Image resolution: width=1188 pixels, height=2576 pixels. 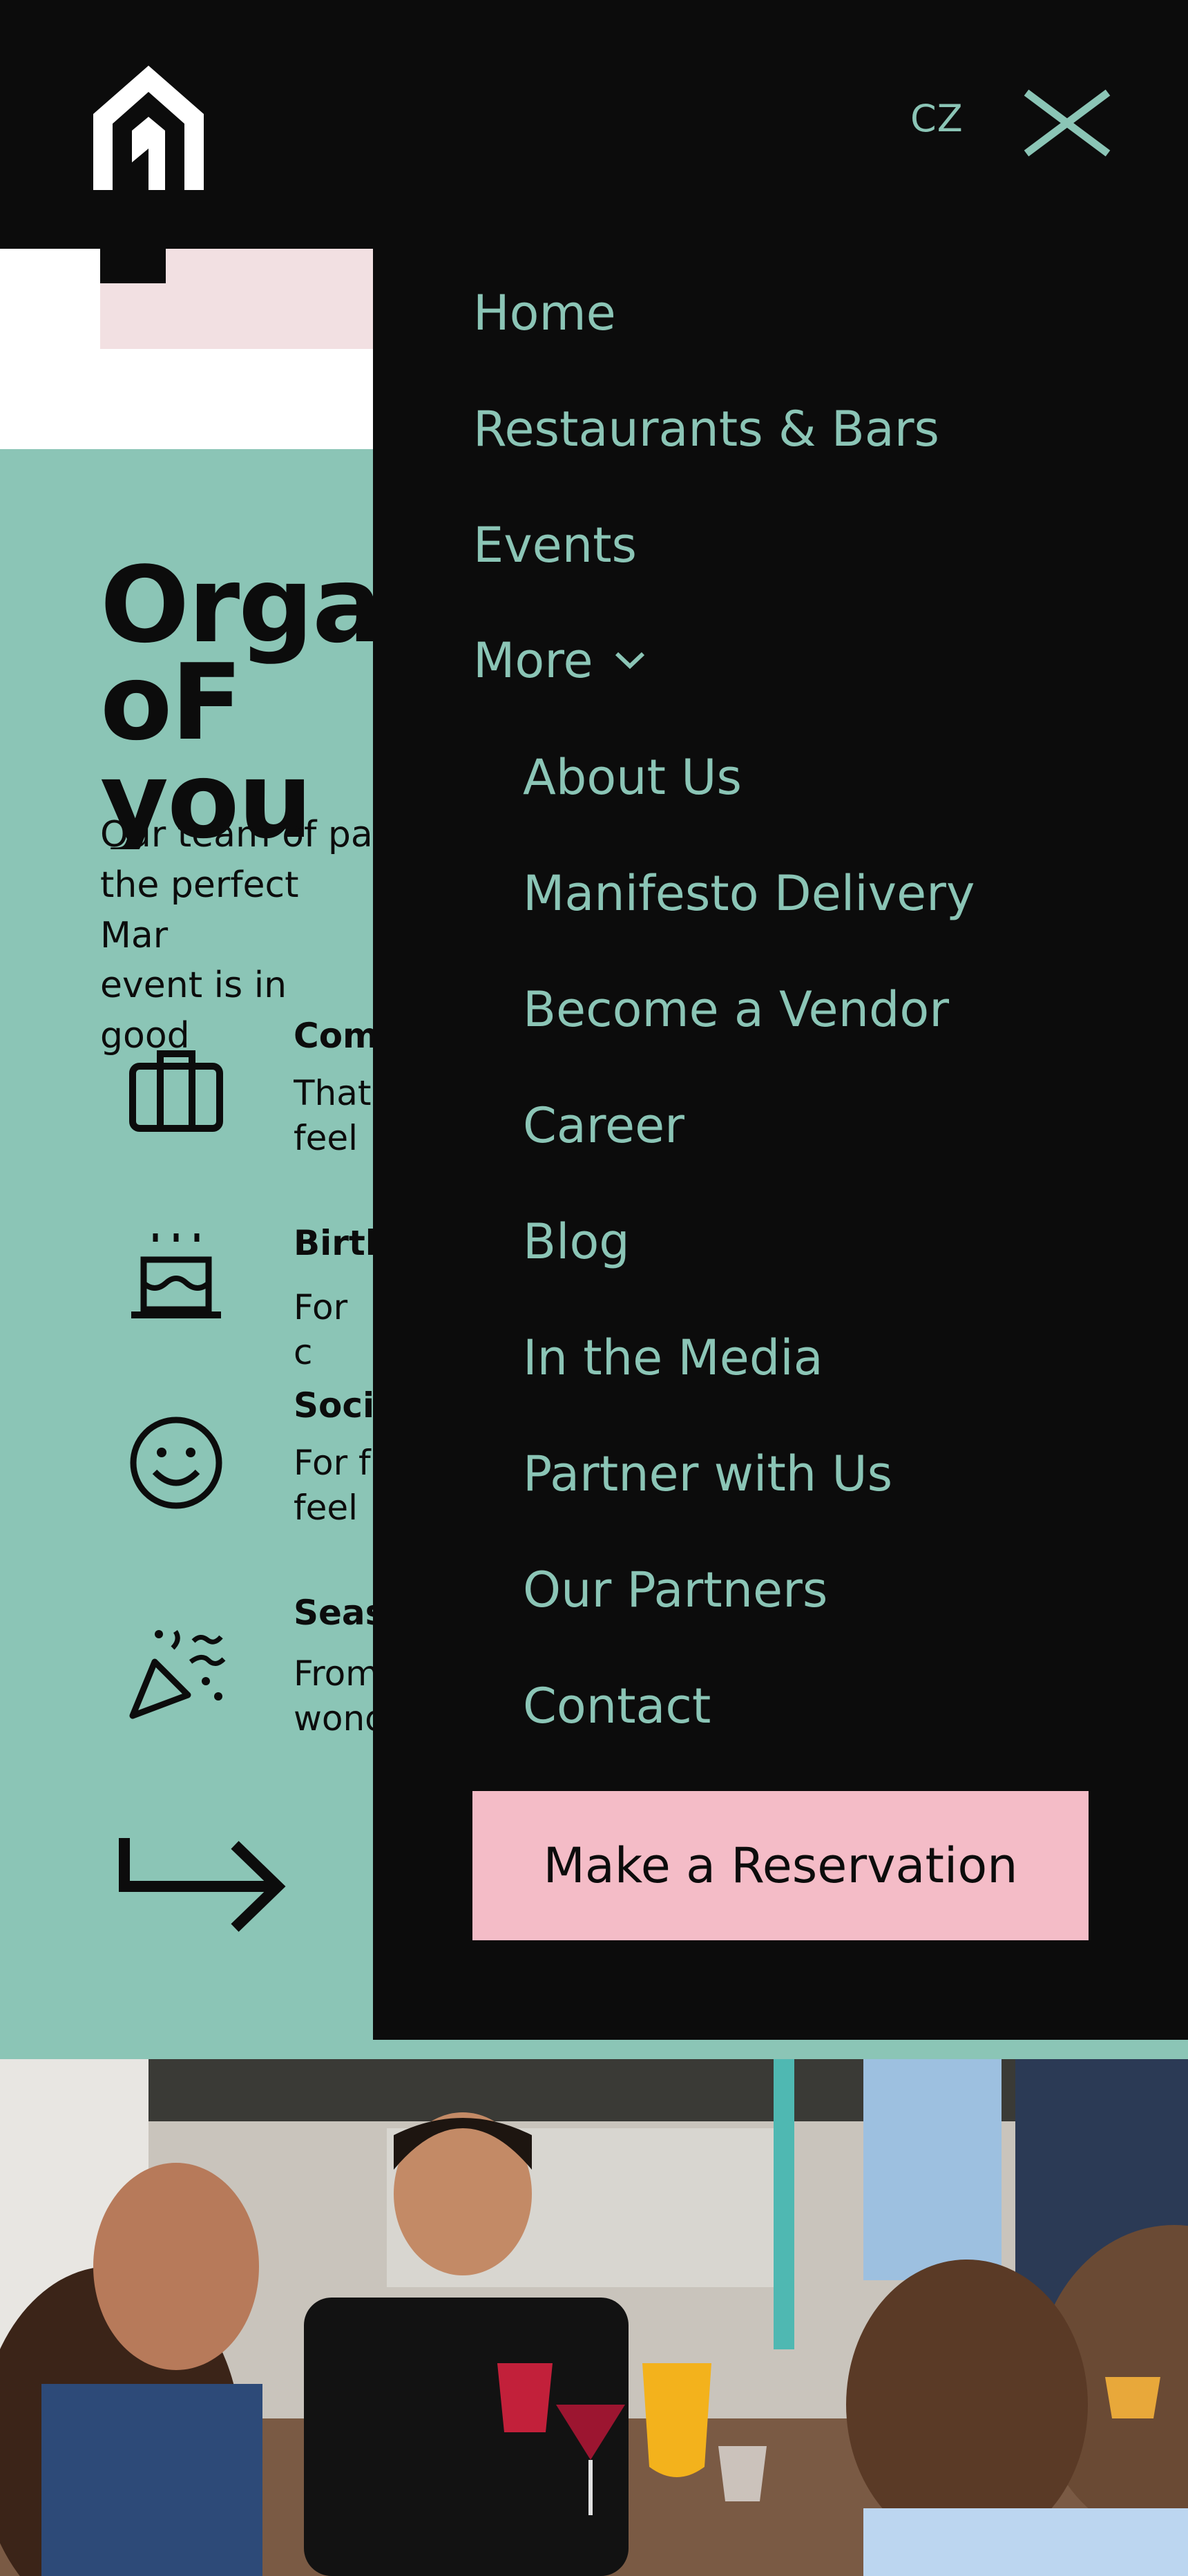 I want to click on home-arch-logo, so click(x=148, y=128).